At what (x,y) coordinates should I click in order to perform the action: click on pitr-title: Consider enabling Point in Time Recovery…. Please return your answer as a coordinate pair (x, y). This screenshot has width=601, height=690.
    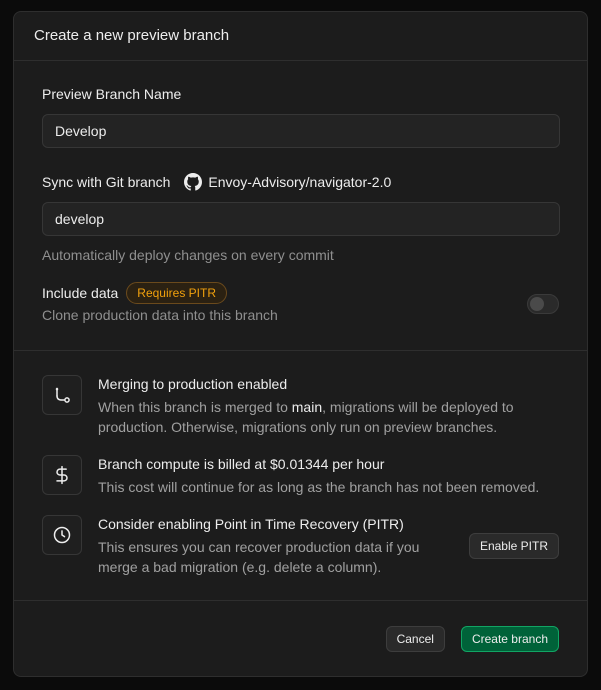
    Looking at the image, I should click on (251, 524).